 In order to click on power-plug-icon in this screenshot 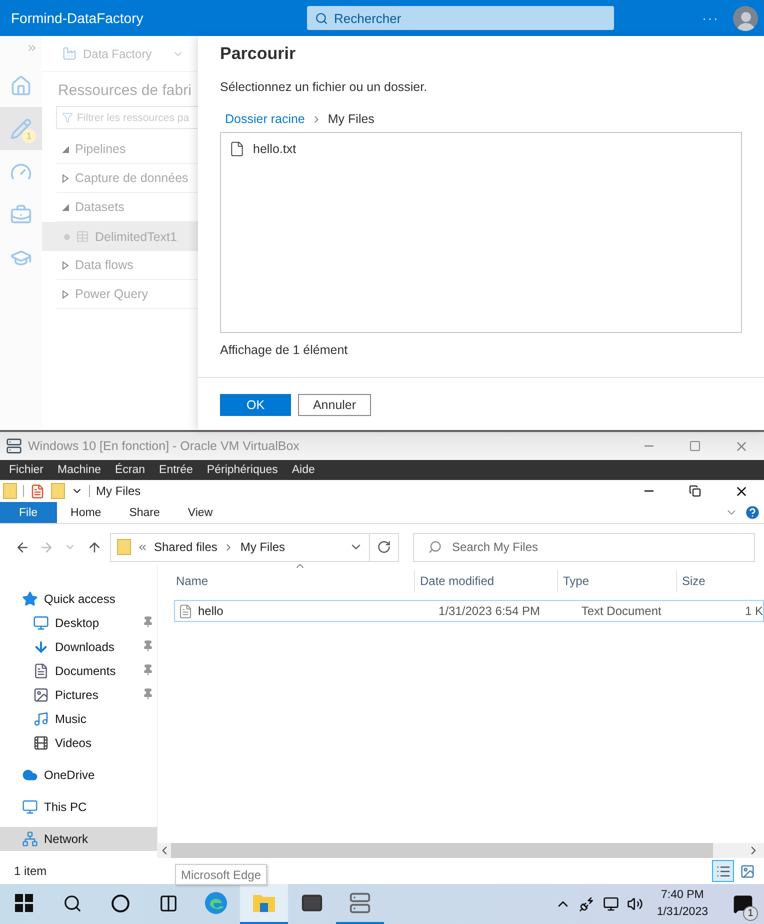, I will do `click(586, 904)`.